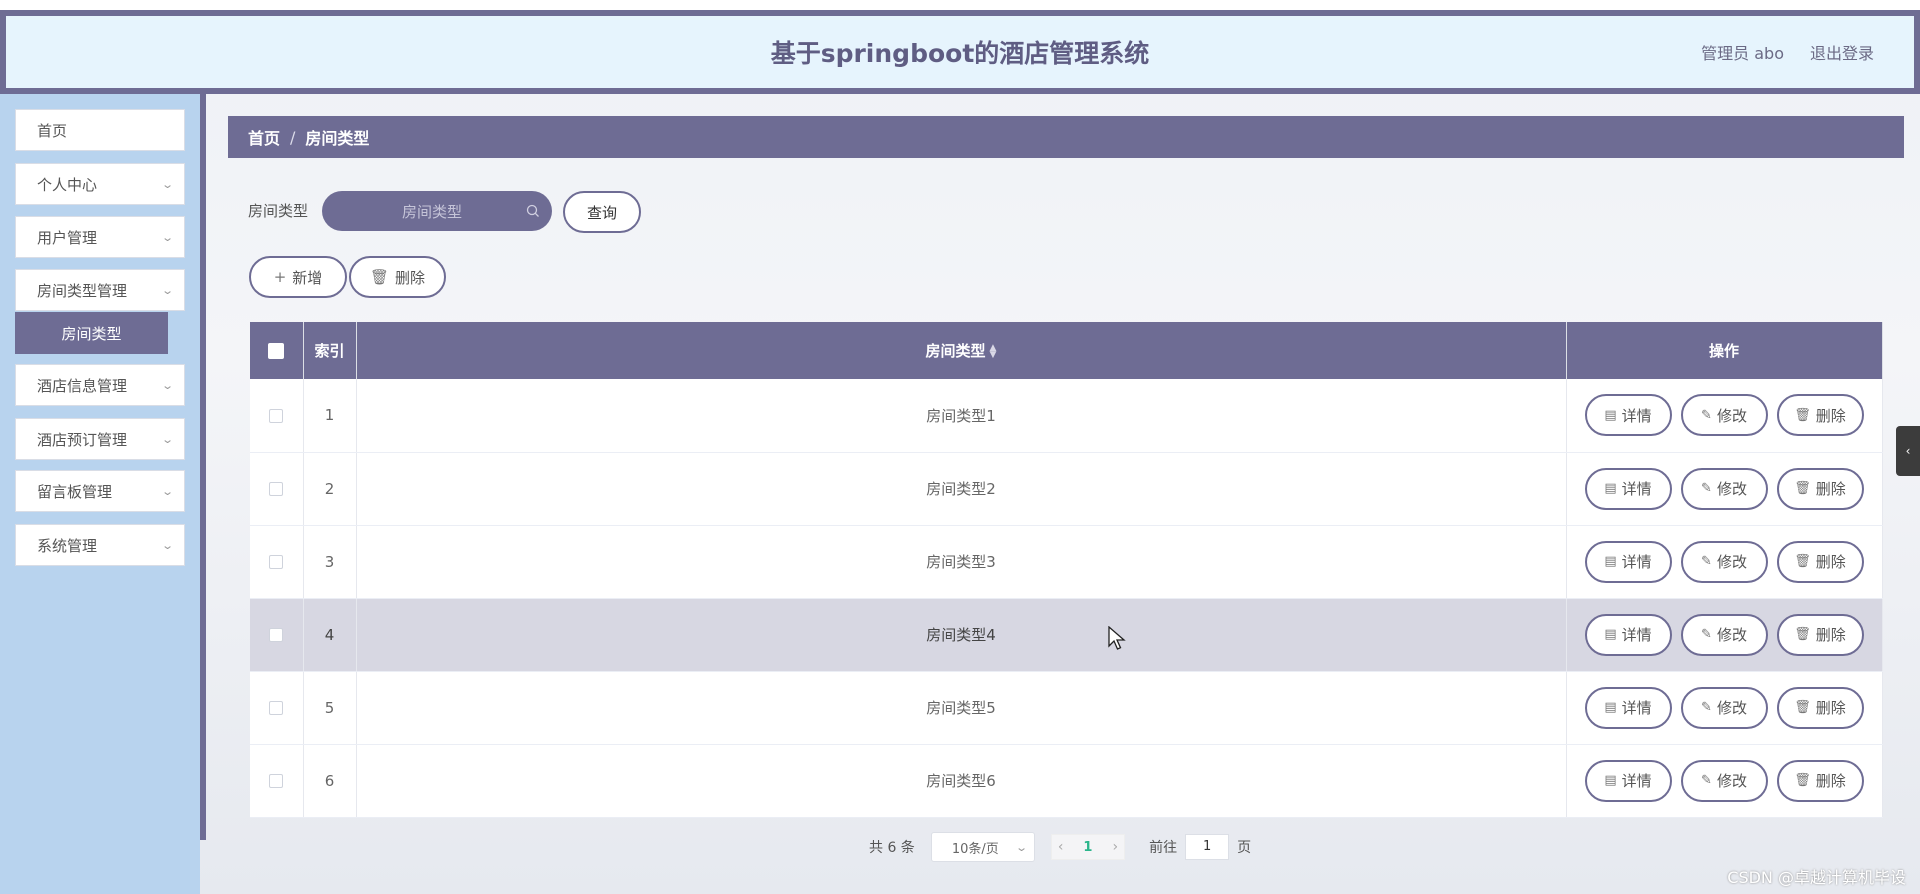 This screenshot has height=894, width=1920. Describe the element at coordinates (1742, 53) in the screenshot. I see `user-label: 管理员 abo` at that location.